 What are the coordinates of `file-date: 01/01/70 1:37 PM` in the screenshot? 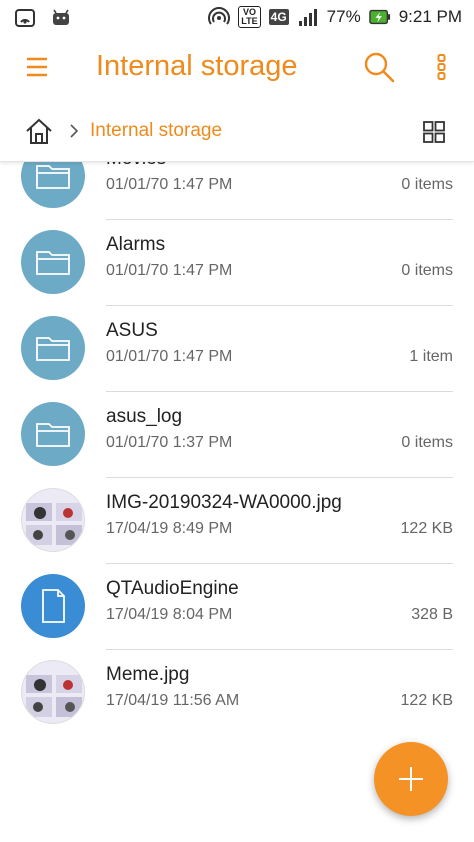 It's located at (169, 442).